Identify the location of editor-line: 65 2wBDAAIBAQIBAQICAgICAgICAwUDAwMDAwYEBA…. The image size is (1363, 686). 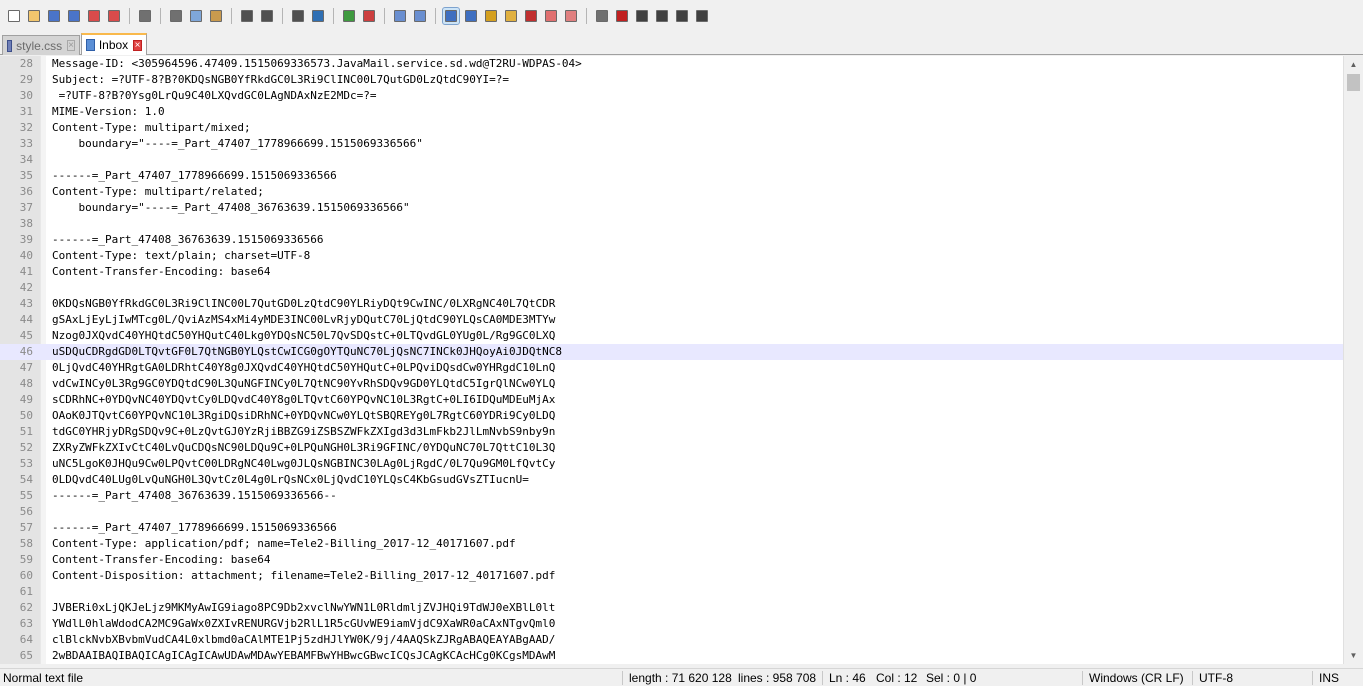
(671, 656).